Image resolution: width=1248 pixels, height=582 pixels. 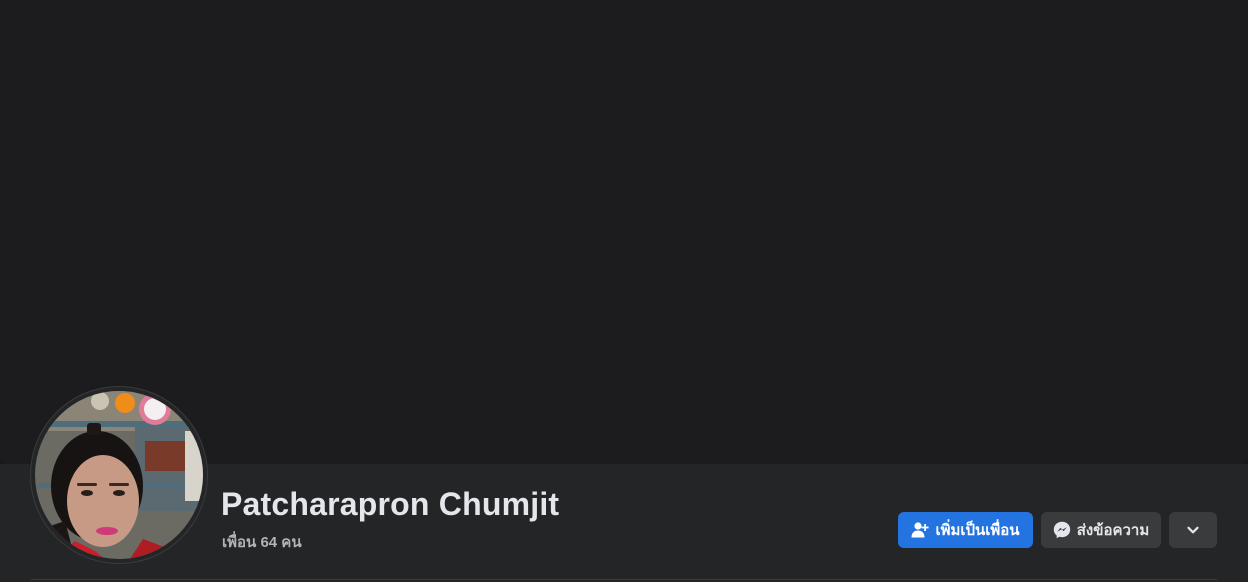 What do you see at coordinates (977, 530) in the screenshot?
I see `add-friend-label: เพิ่มเป็นเพื่อน` at bounding box center [977, 530].